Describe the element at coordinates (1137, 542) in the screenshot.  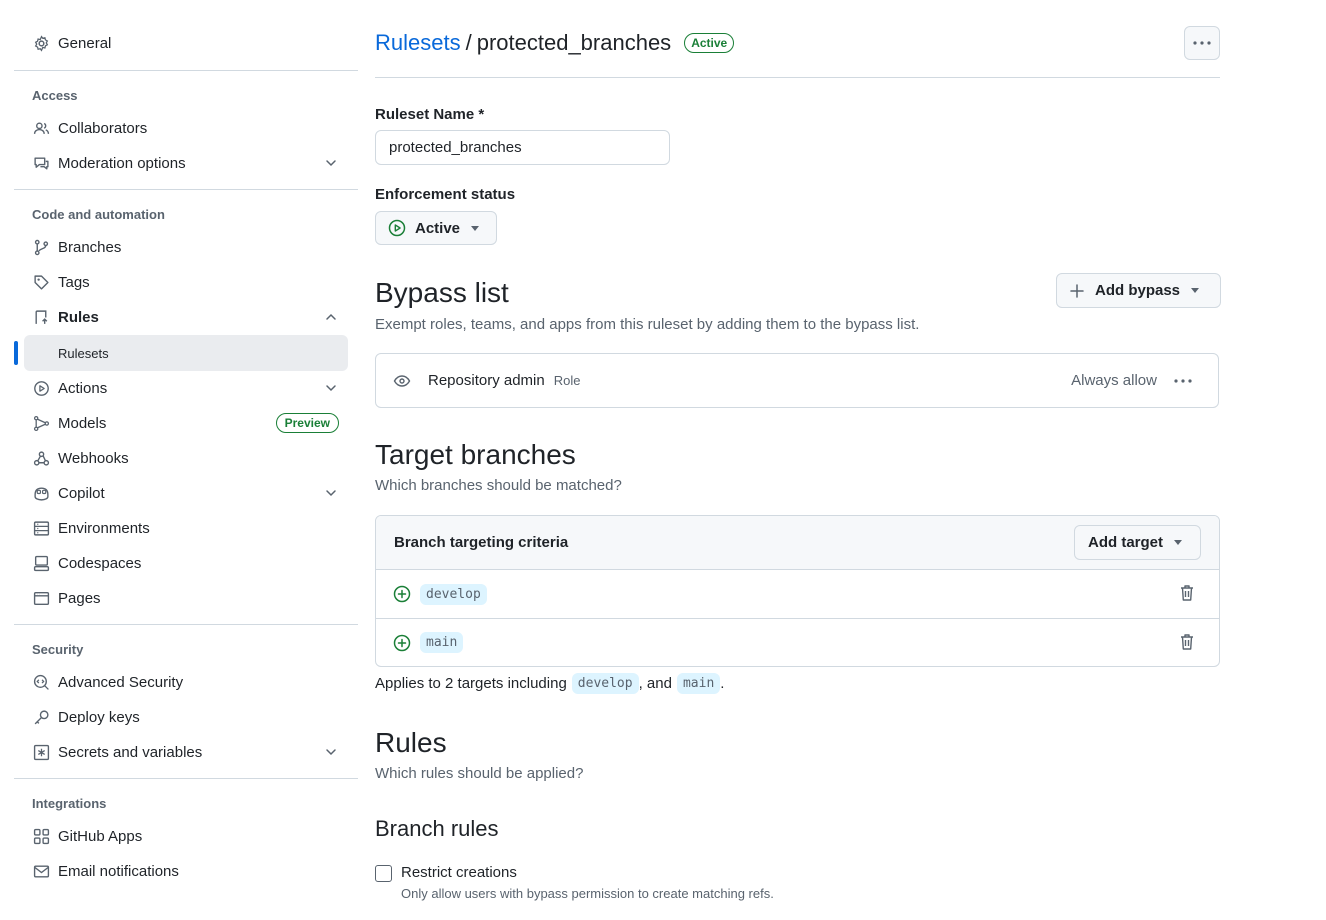
I see `add-target-button: Add target` at that location.